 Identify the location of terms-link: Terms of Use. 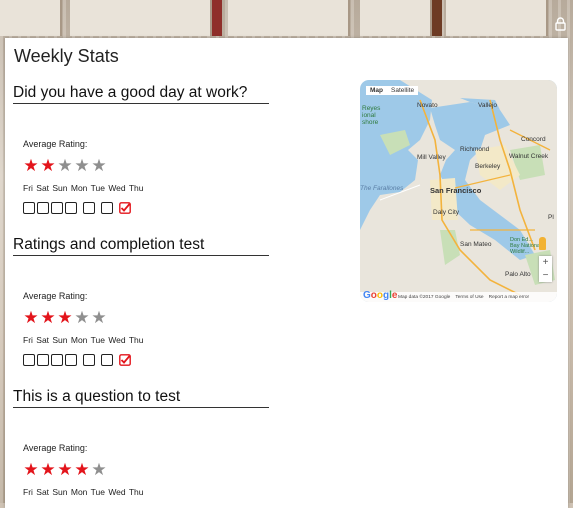
(469, 297).